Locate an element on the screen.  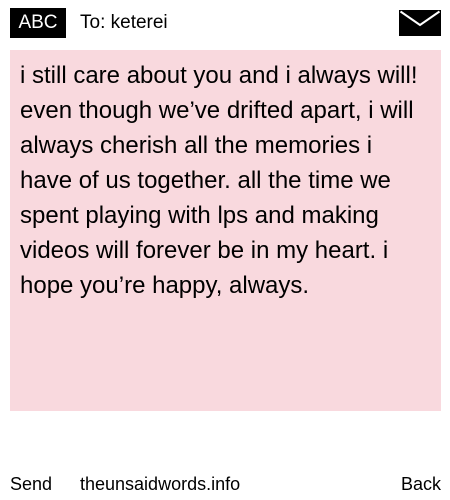
envelope-icon is located at coordinates (420, 23).